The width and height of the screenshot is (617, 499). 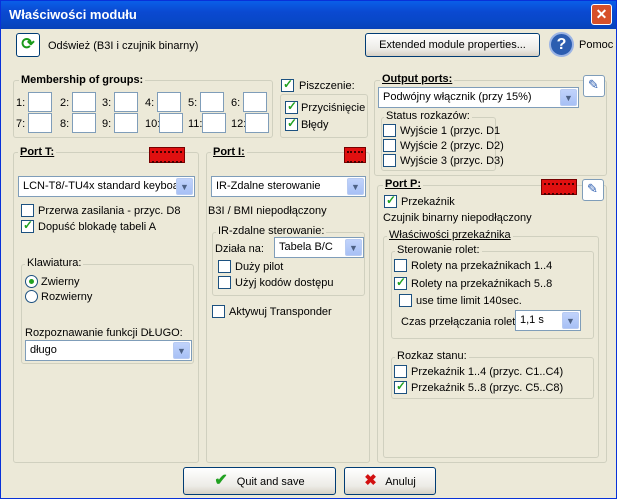 What do you see at coordinates (400, 282) in the screenshot?
I see `shutters-5-8-checkbox` at bounding box center [400, 282].